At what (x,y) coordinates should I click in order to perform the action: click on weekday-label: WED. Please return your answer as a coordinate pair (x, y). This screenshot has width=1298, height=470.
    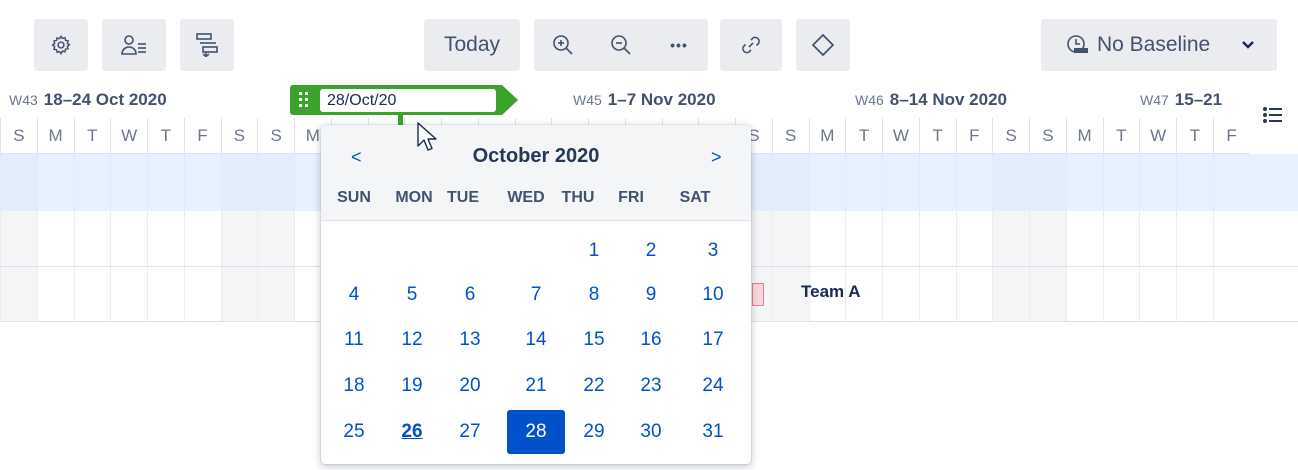
    Looking at the image, I should click on (526, 197).